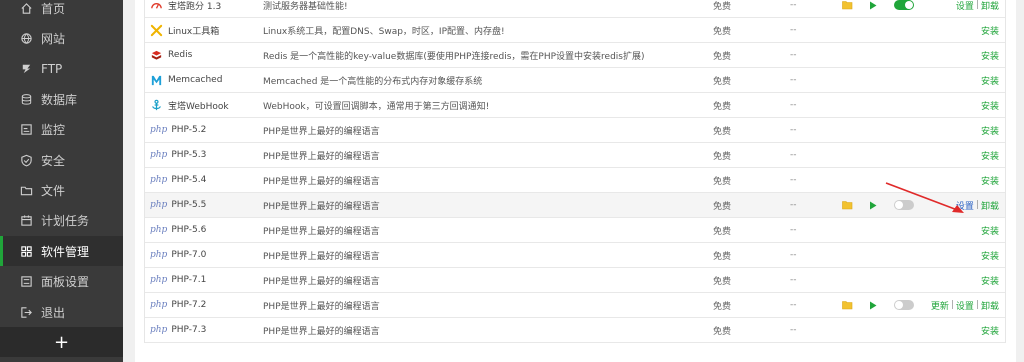 This screenshot has width=1024, height=362. What do you see at coordinates (373, 81) in the screenshot?
I see `software-desc: Memcached 是一个高性能的分布式内存对象缓存系统` at bounding box center [373, 81].